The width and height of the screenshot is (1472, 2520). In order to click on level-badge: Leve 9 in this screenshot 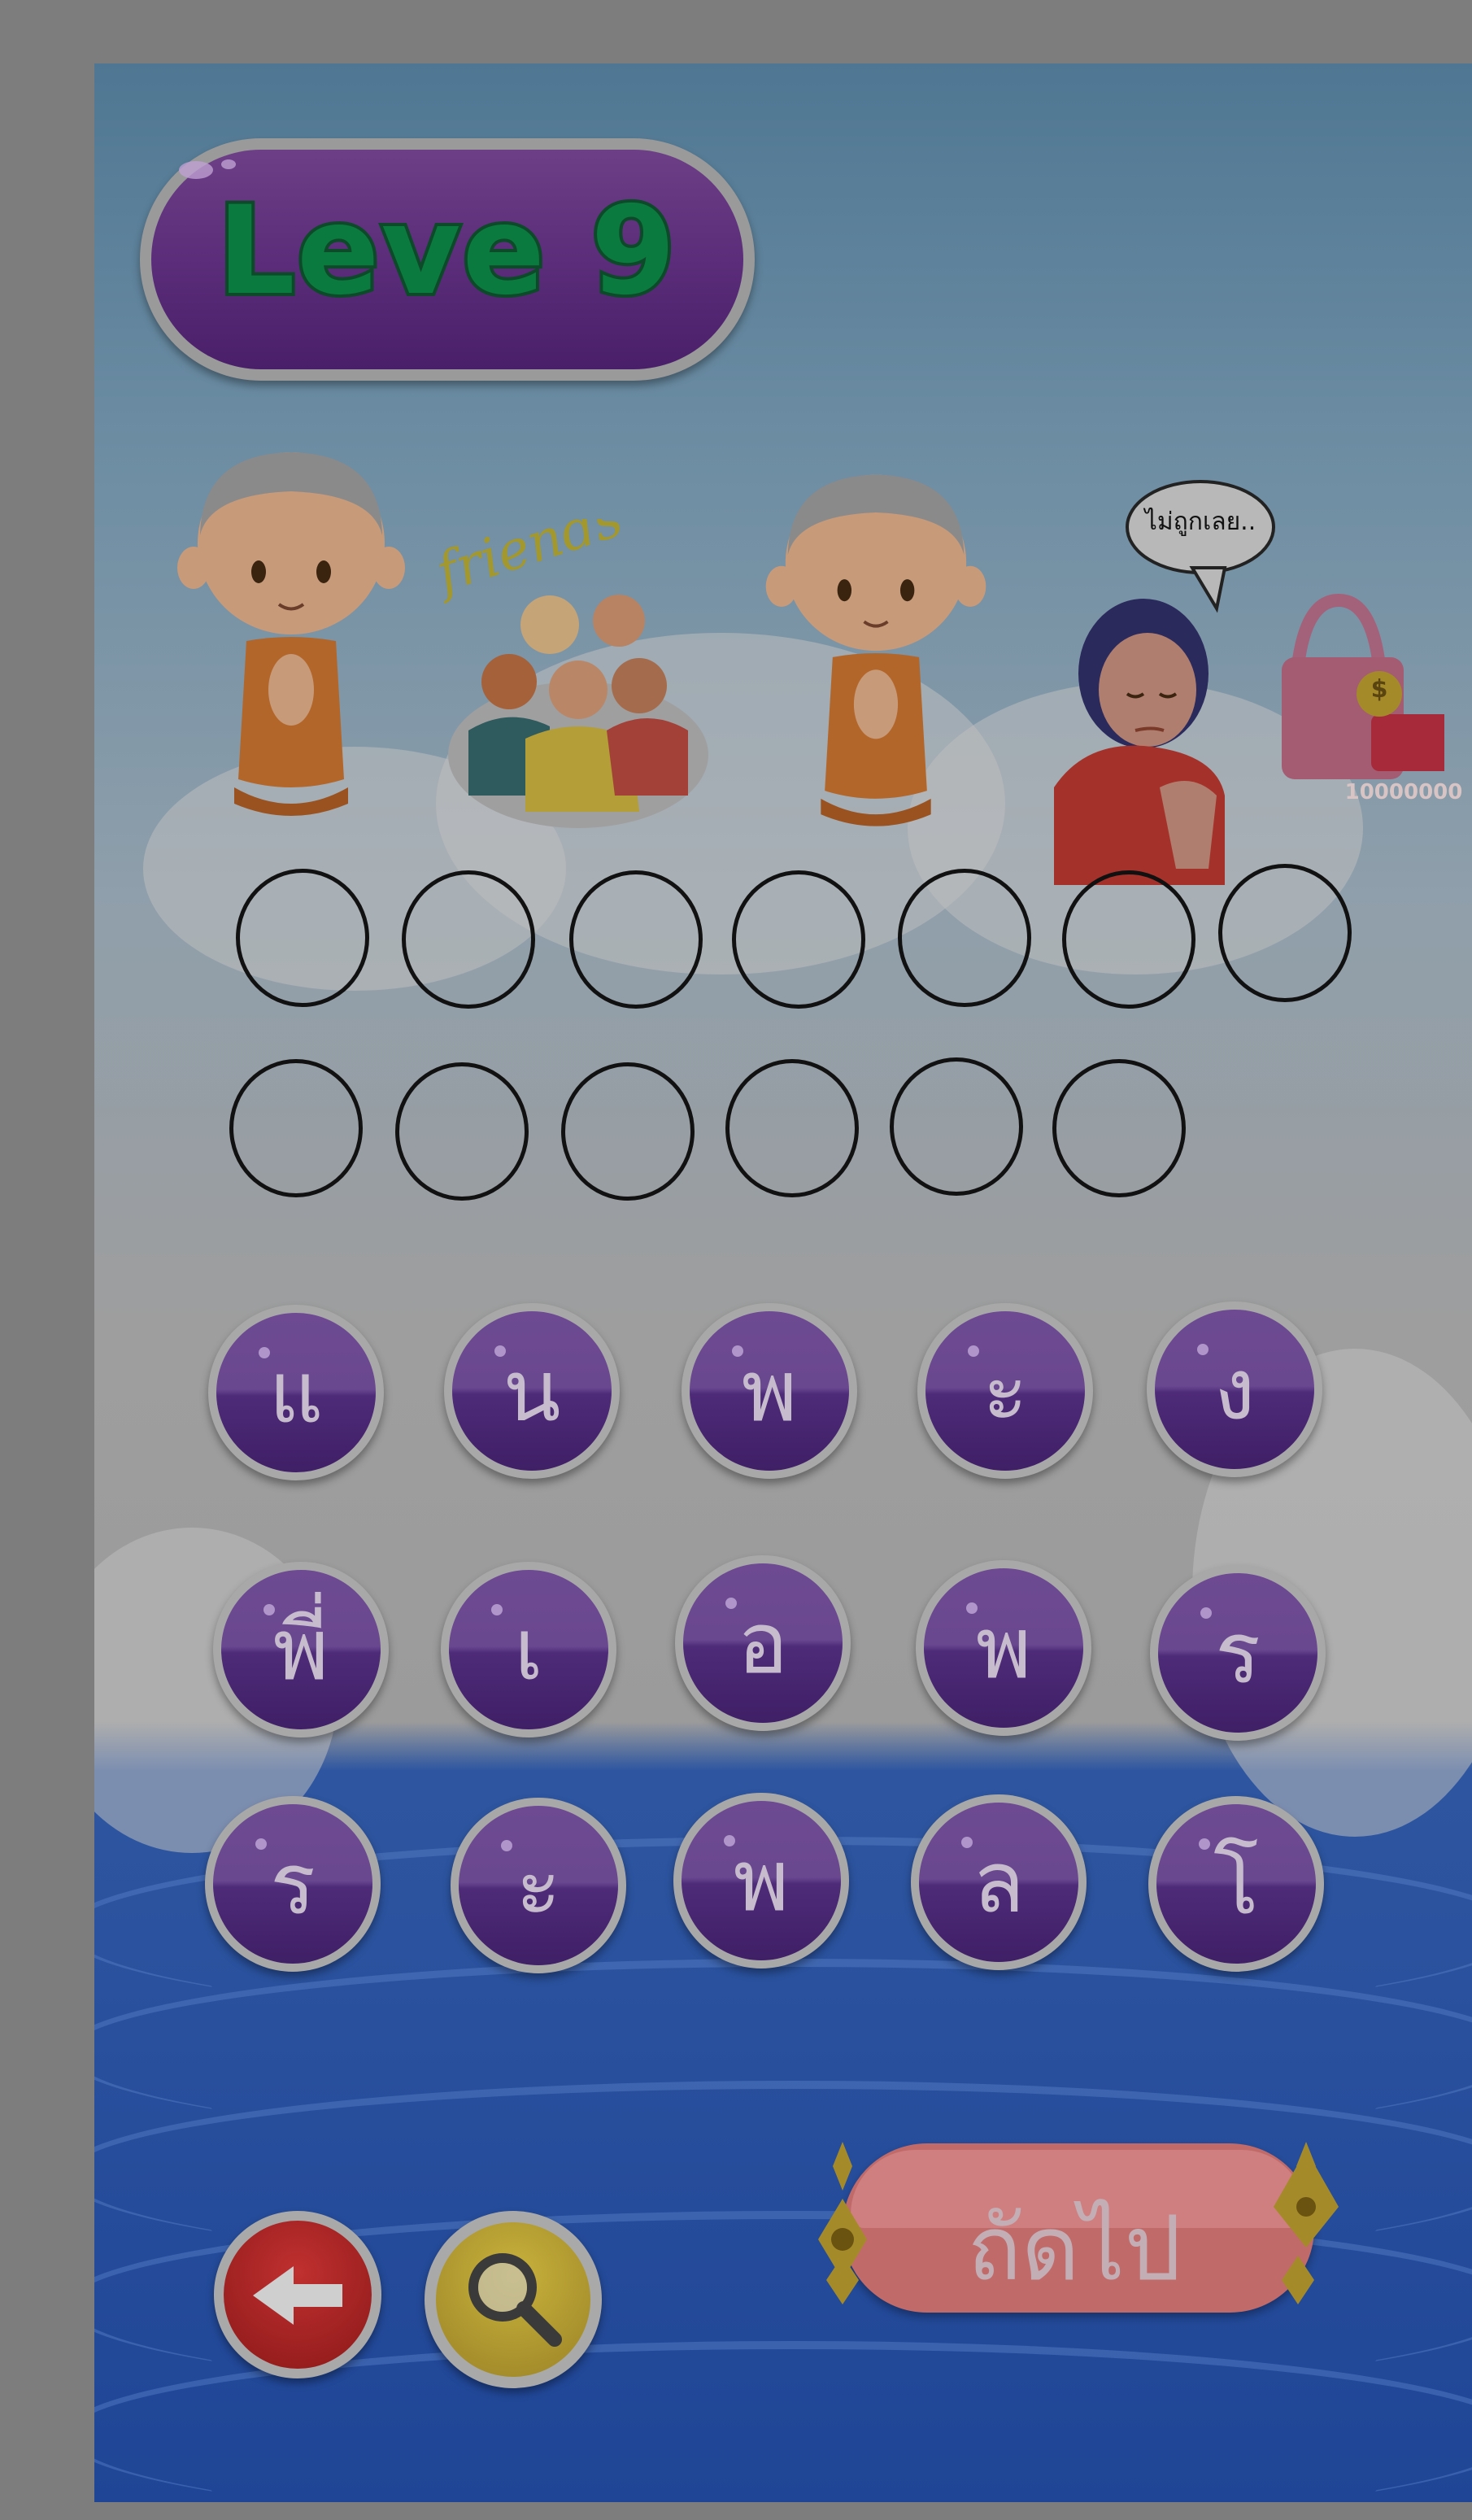, I will do `click(448, 259)`.